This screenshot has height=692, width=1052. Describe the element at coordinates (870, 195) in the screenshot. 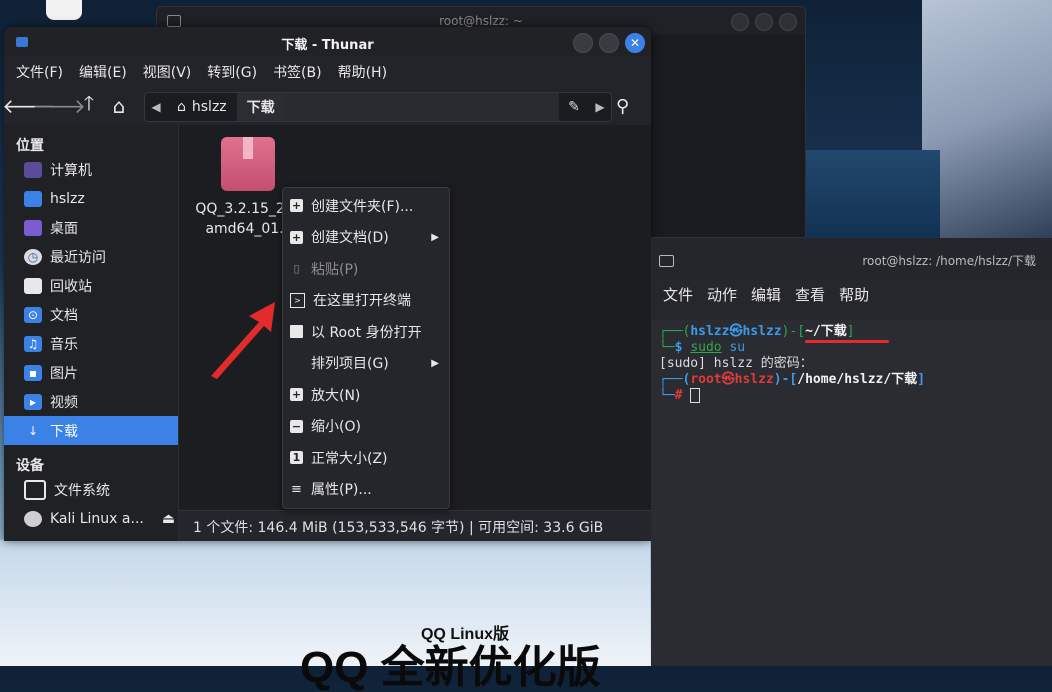

I see `wallpaper-sea` at that location.